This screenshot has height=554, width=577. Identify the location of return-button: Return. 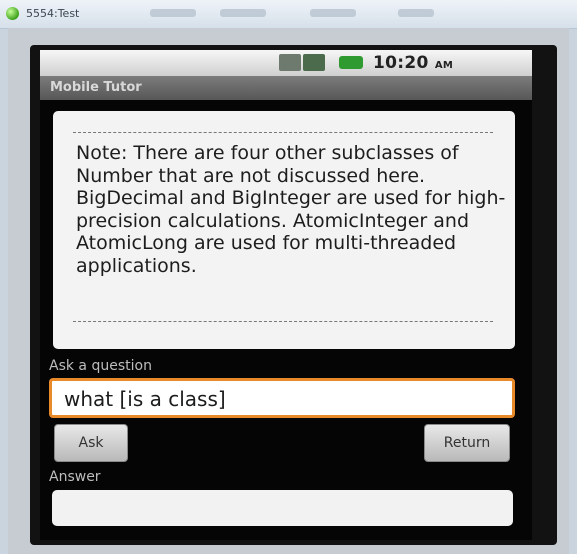
(467, 443).